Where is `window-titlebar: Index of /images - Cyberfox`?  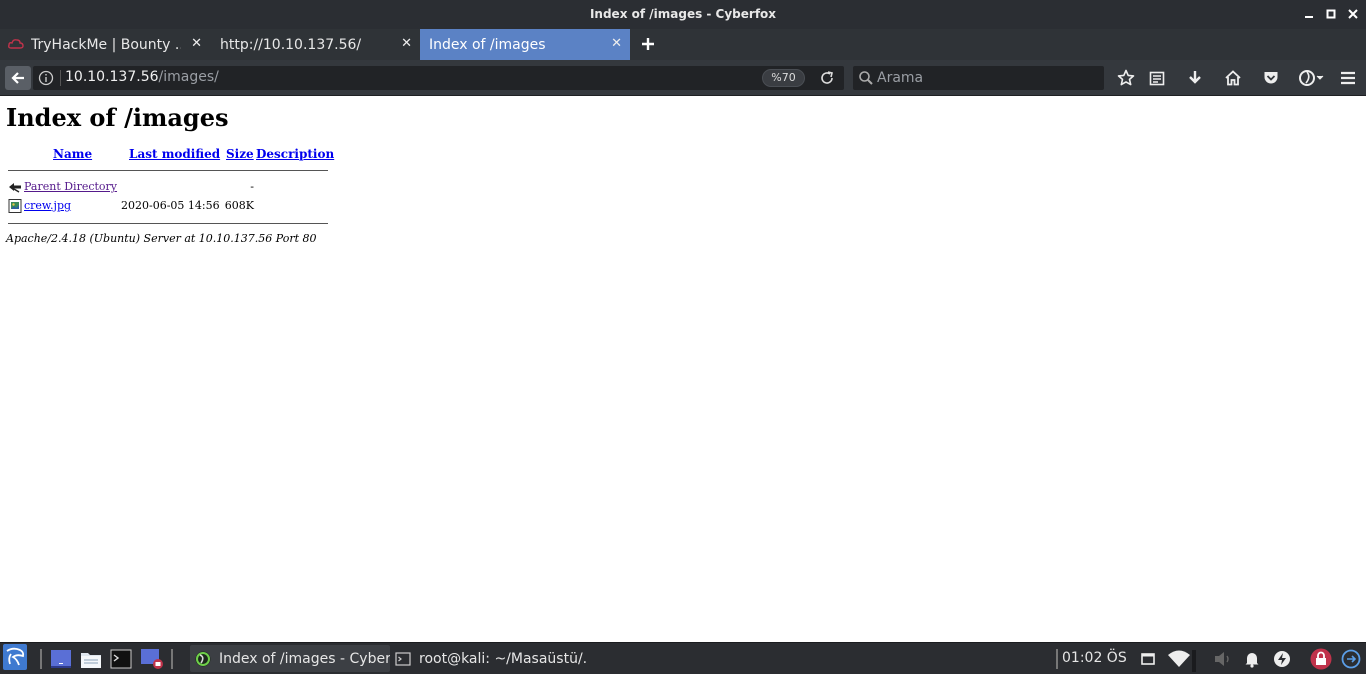
window-titlebar: Index of /images - Cyberfox is located at coordinates (683, 14).